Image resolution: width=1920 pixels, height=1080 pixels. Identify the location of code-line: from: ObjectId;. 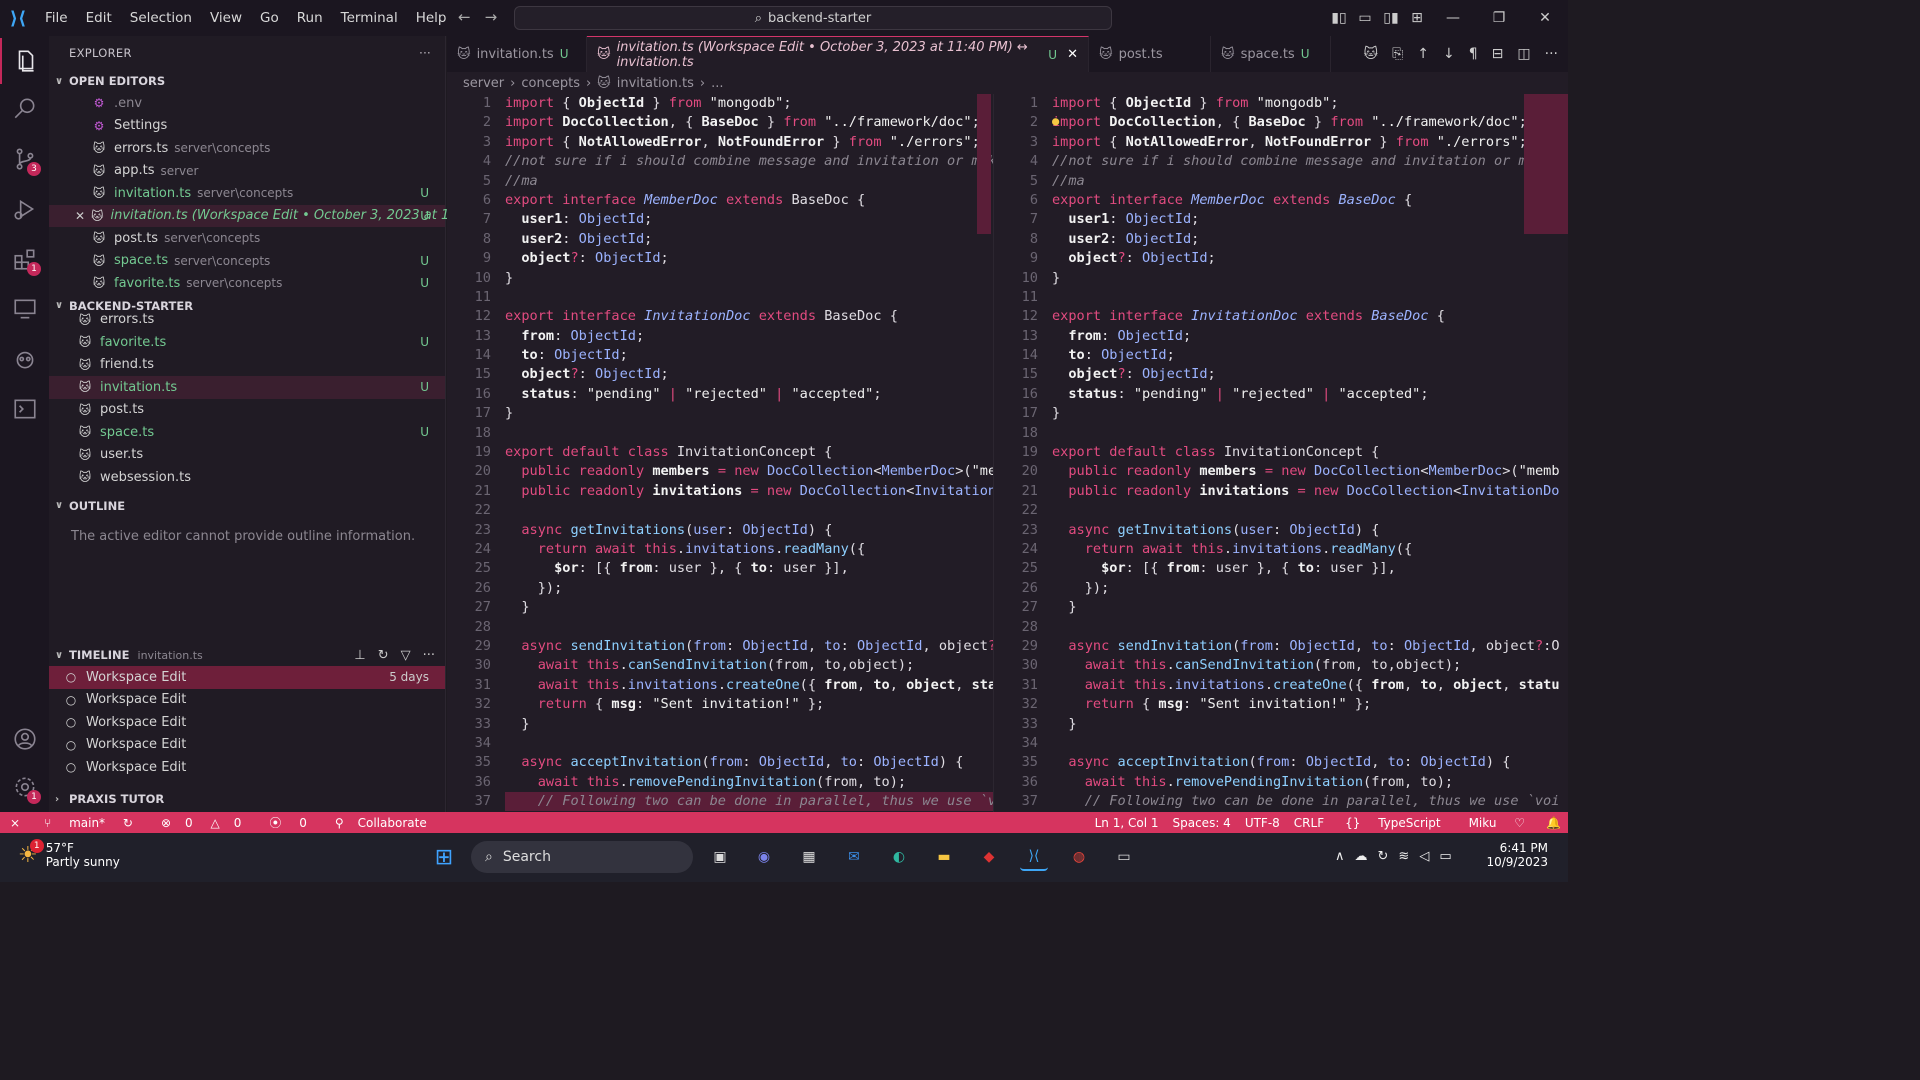
(1306, 336).